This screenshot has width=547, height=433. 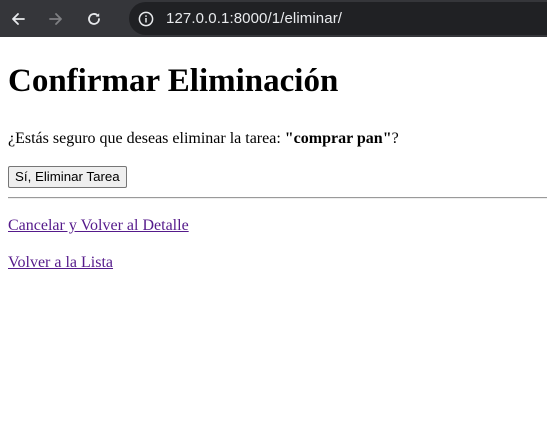 What do you see at coordinates (94, 19) in the screenshot?
I see `reload-icon` at bounding box center [94, 19].